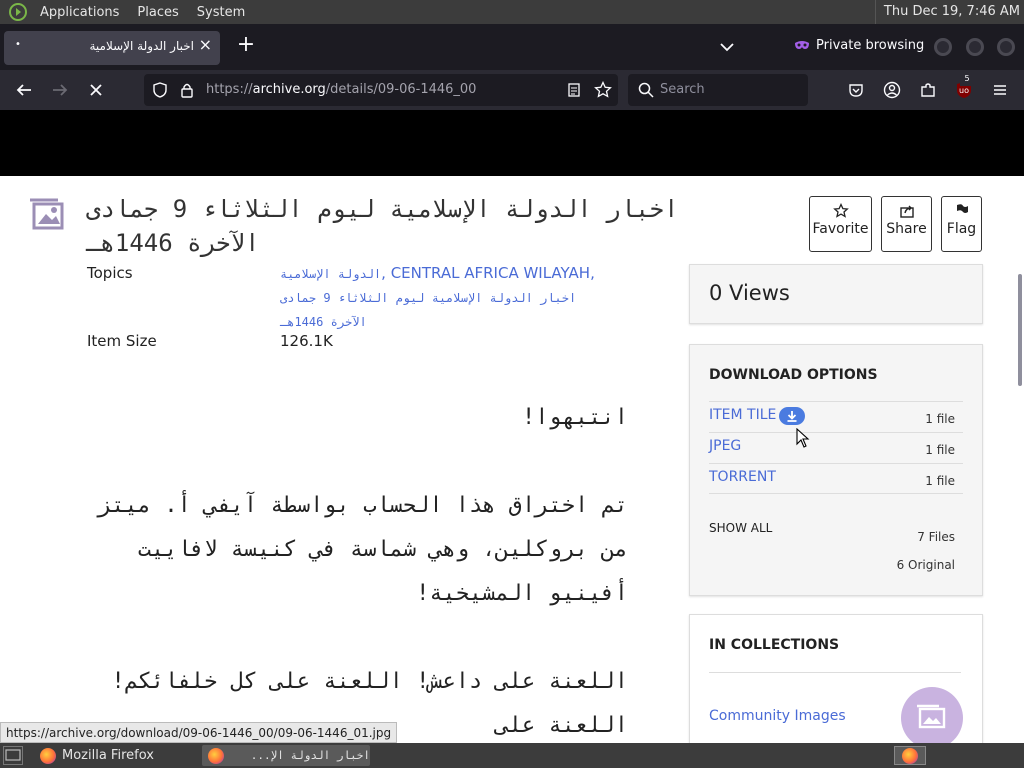 This screenshot has height=768, width=1024. I want to click on svg-text: uo, so click(964, 90).